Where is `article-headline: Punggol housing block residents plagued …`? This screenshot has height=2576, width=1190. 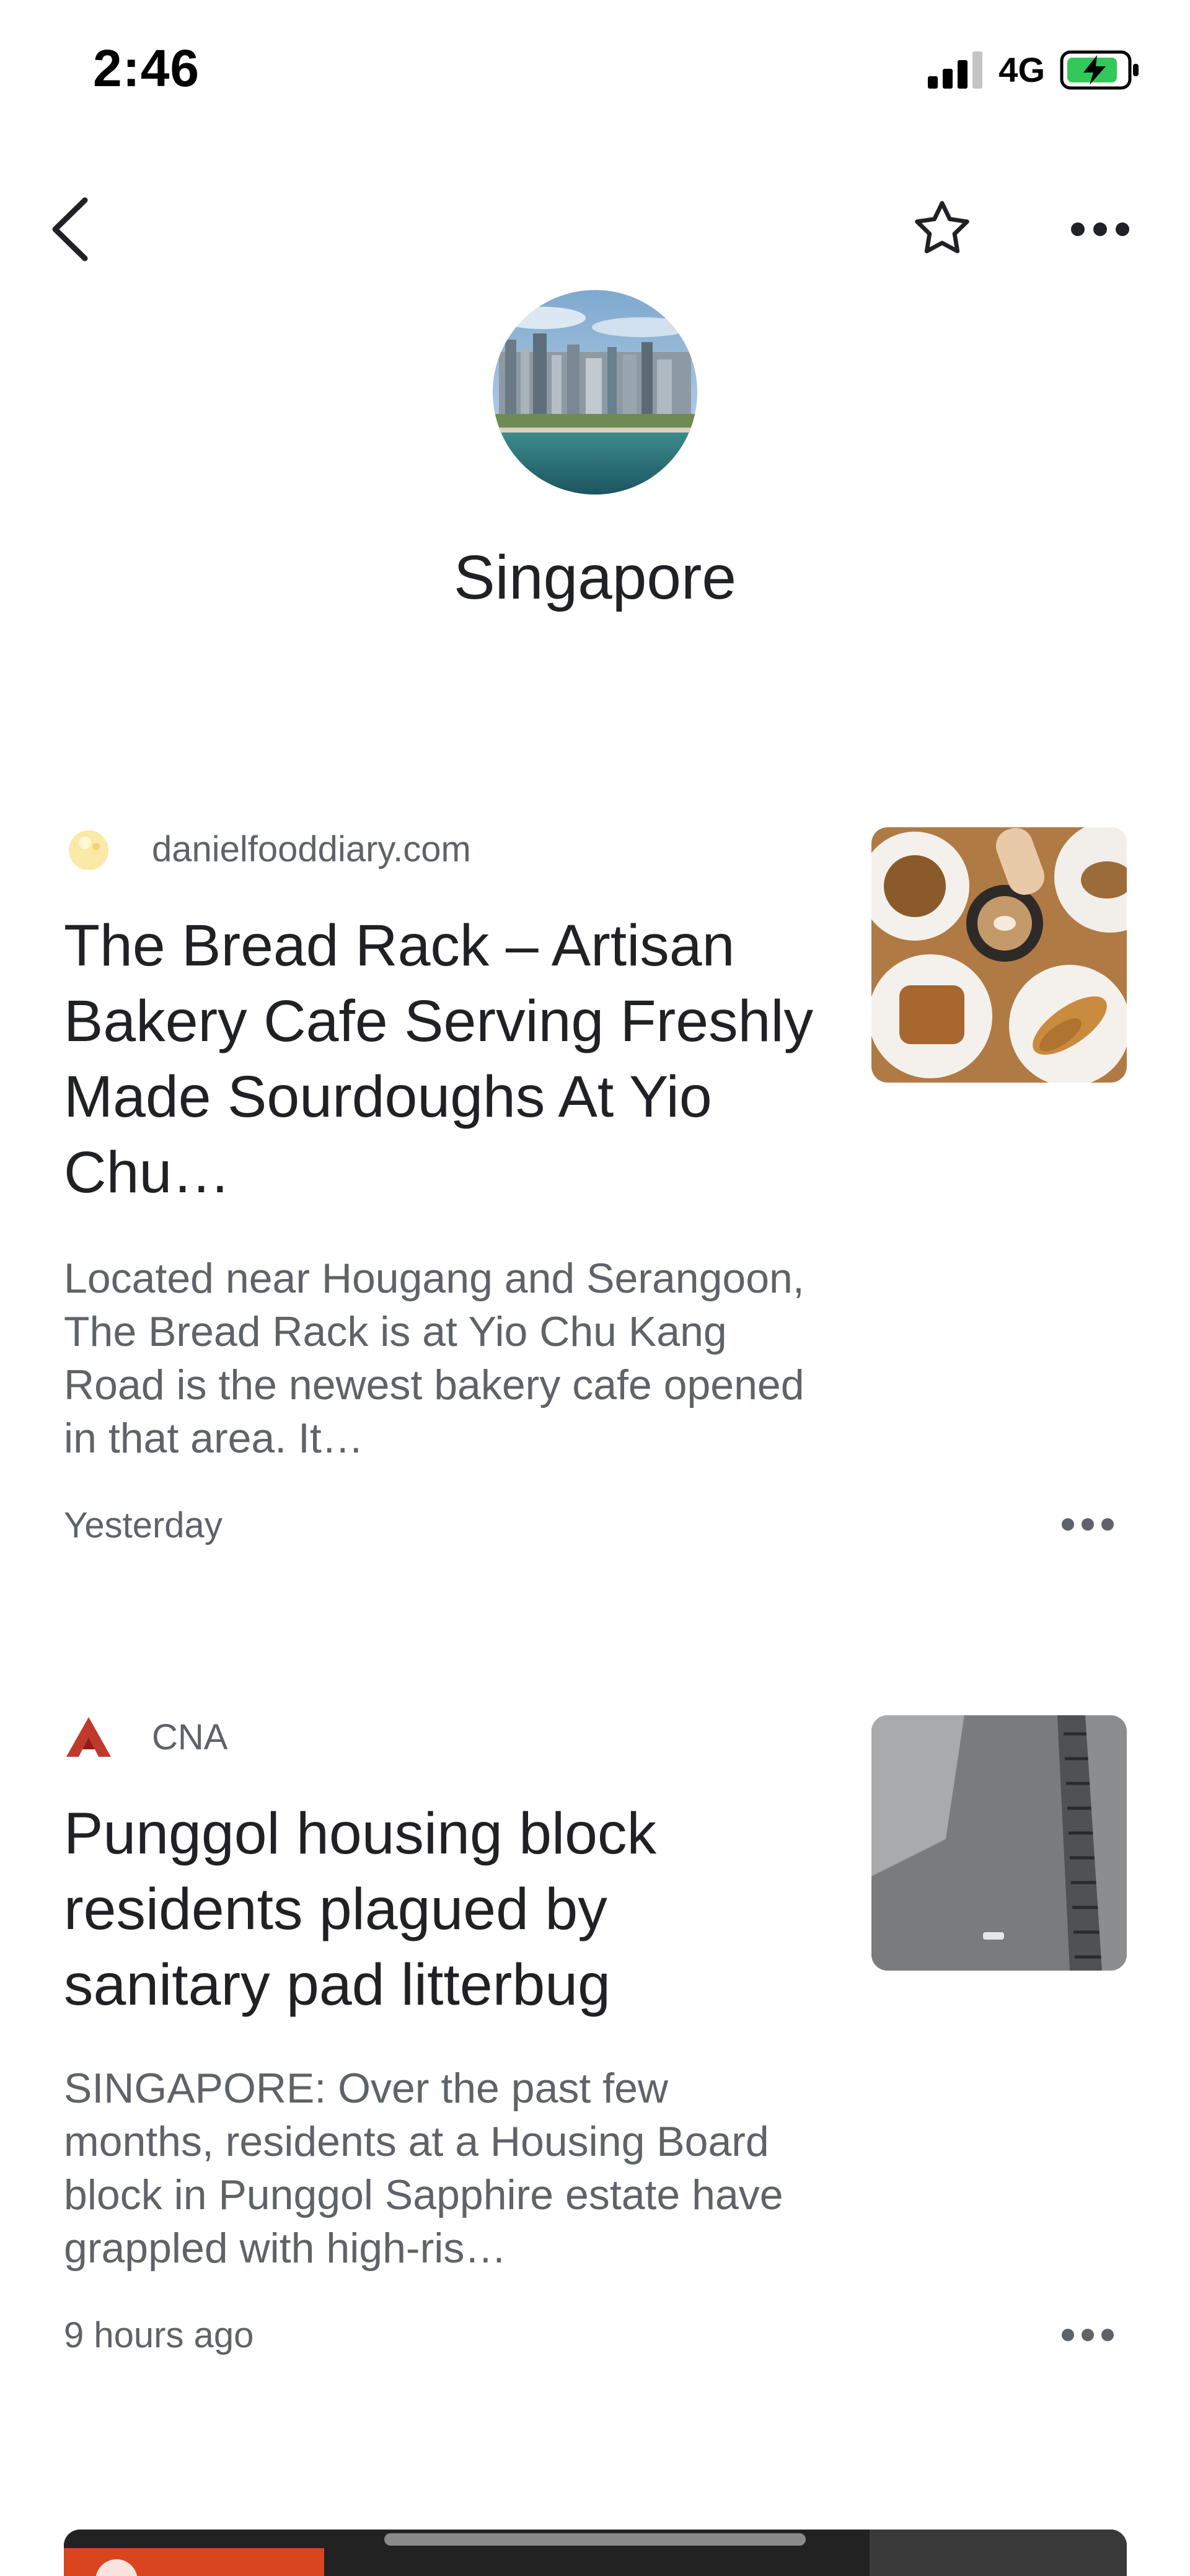
article-headline: Punggol housing block residents plagued … is located at coordinates (442, 1910).